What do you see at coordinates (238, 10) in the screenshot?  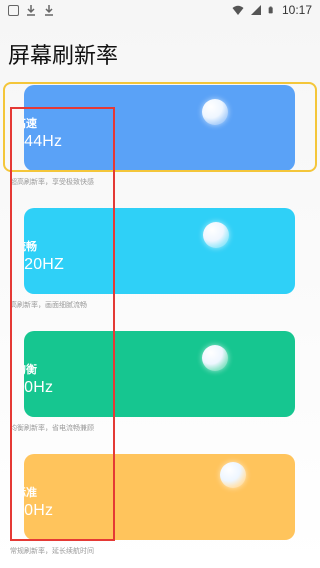 I see `wifi-icon` at bounding box center [238, 10].